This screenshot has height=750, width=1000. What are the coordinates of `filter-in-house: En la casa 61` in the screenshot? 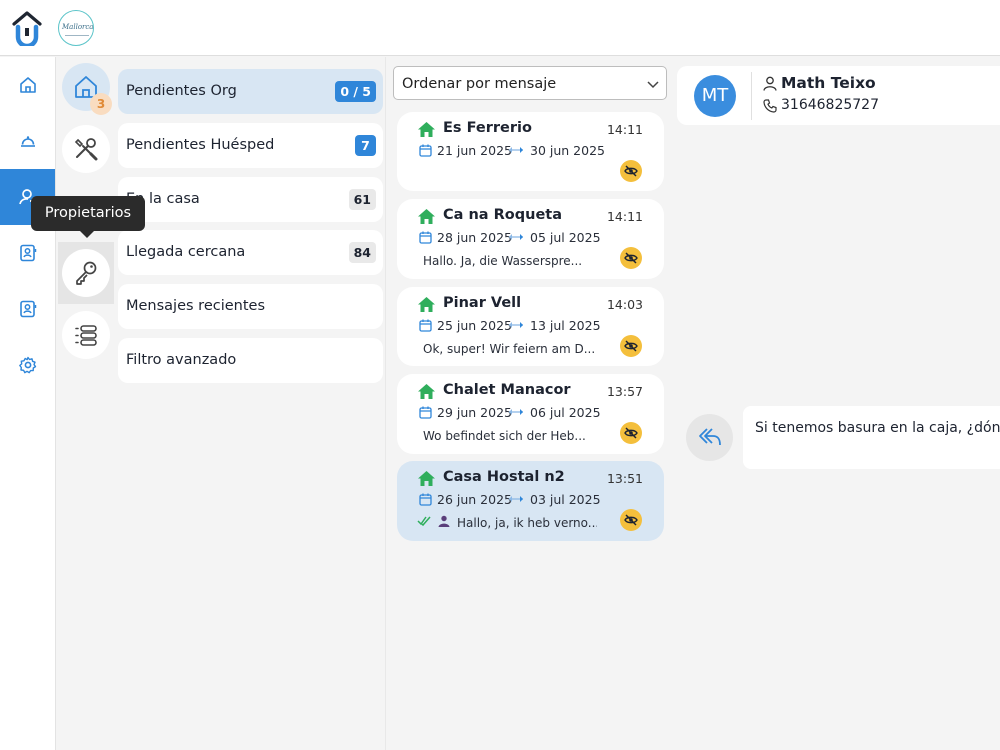 It's located at (250, 199).